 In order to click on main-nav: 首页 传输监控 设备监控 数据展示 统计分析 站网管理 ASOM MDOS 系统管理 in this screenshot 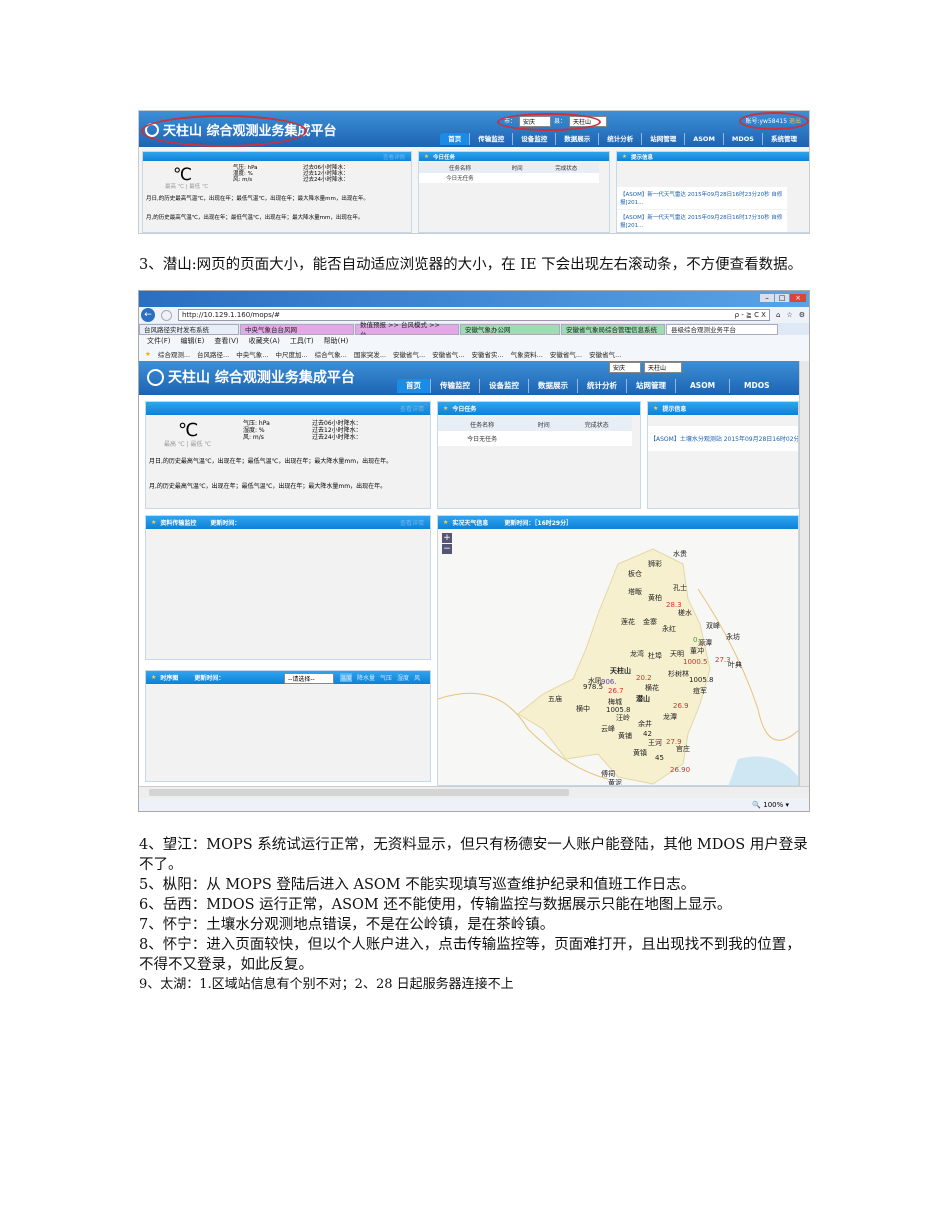, I will do `click(622, 139)`.